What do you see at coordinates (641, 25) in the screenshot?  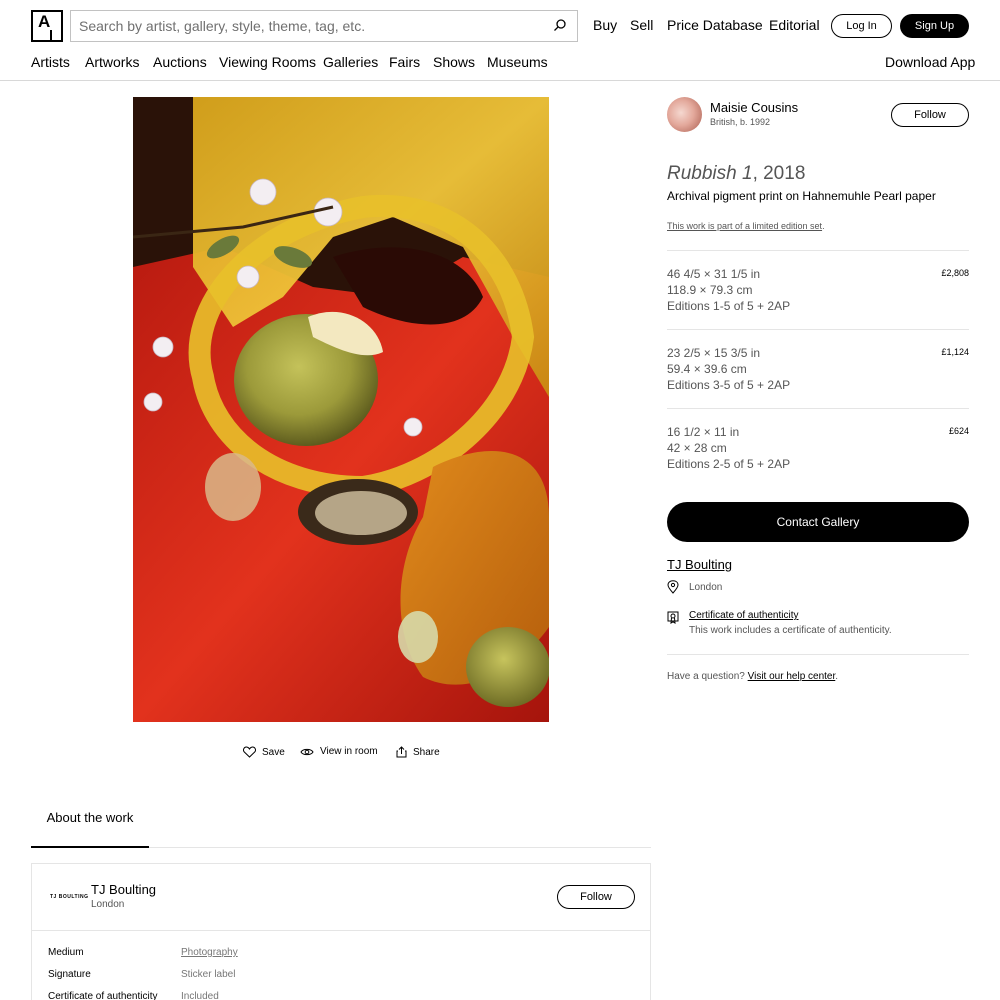 I see `nav-sell: Sell` at bounding box center [641, 25].